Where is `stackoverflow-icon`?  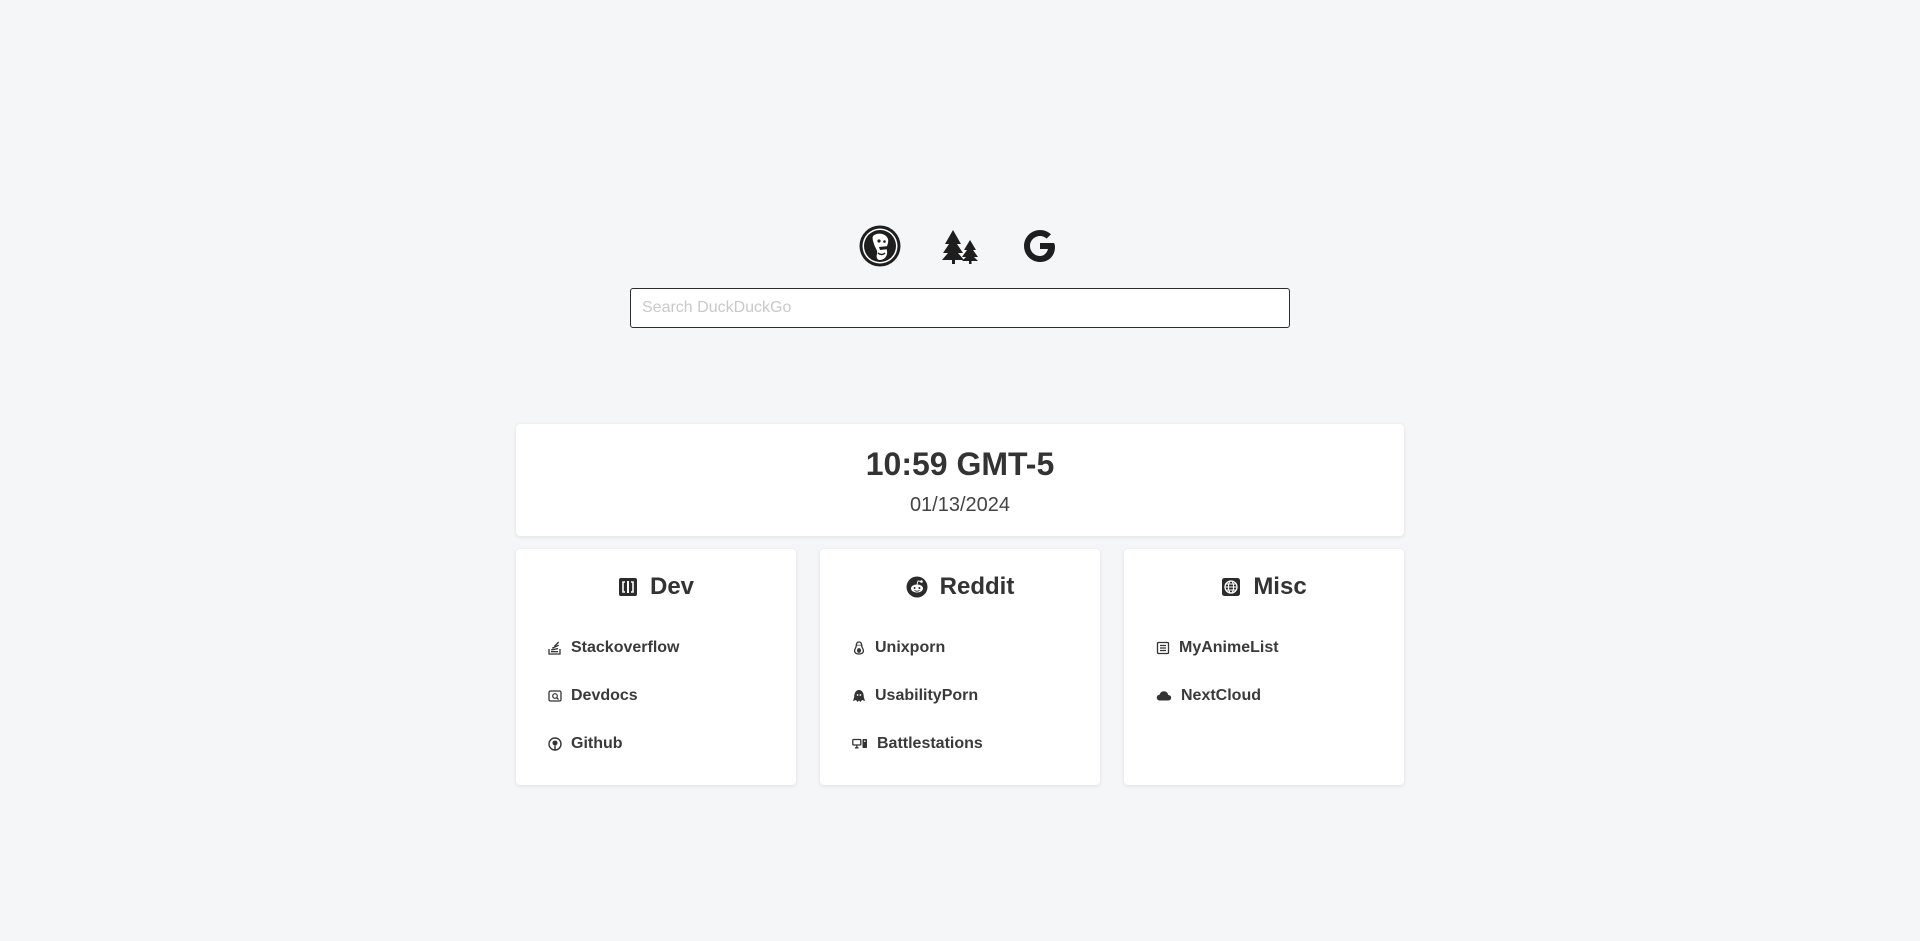 stackoverflow-icon is located at coordinates (554, 648).